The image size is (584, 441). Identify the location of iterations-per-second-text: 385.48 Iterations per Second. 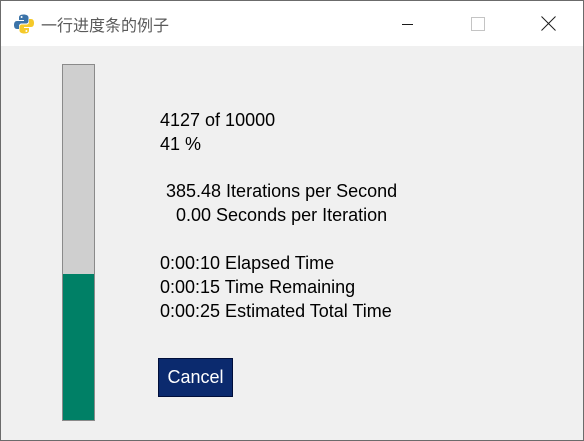
(279, 191).